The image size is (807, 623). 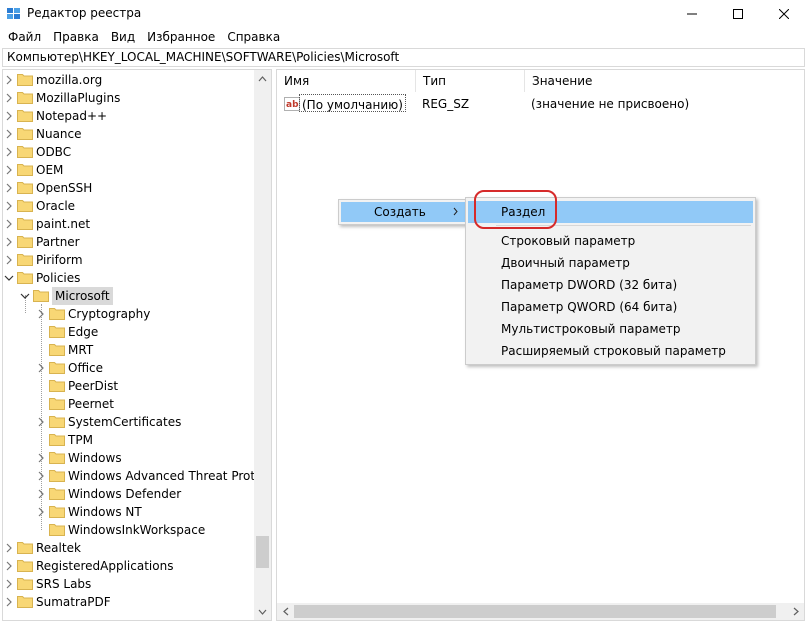 I want to click on tree-item: Windows Advanced Threat Protecti, so click(x=137, y=476).